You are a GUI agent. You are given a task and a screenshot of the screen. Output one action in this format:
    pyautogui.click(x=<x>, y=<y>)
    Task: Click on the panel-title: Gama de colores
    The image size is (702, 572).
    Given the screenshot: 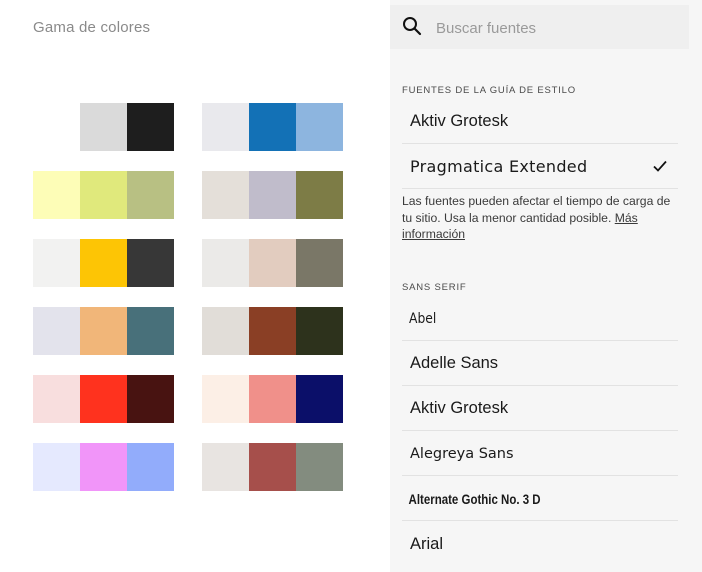 What is the action you would take?
    pyautogui.click(x=92, y=27)
    